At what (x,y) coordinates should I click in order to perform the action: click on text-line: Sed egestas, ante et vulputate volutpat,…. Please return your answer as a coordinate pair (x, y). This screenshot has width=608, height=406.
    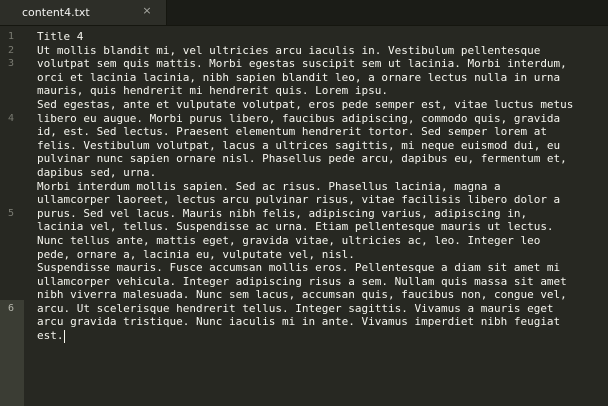
    Looking at the image, I should click on (322, 105).